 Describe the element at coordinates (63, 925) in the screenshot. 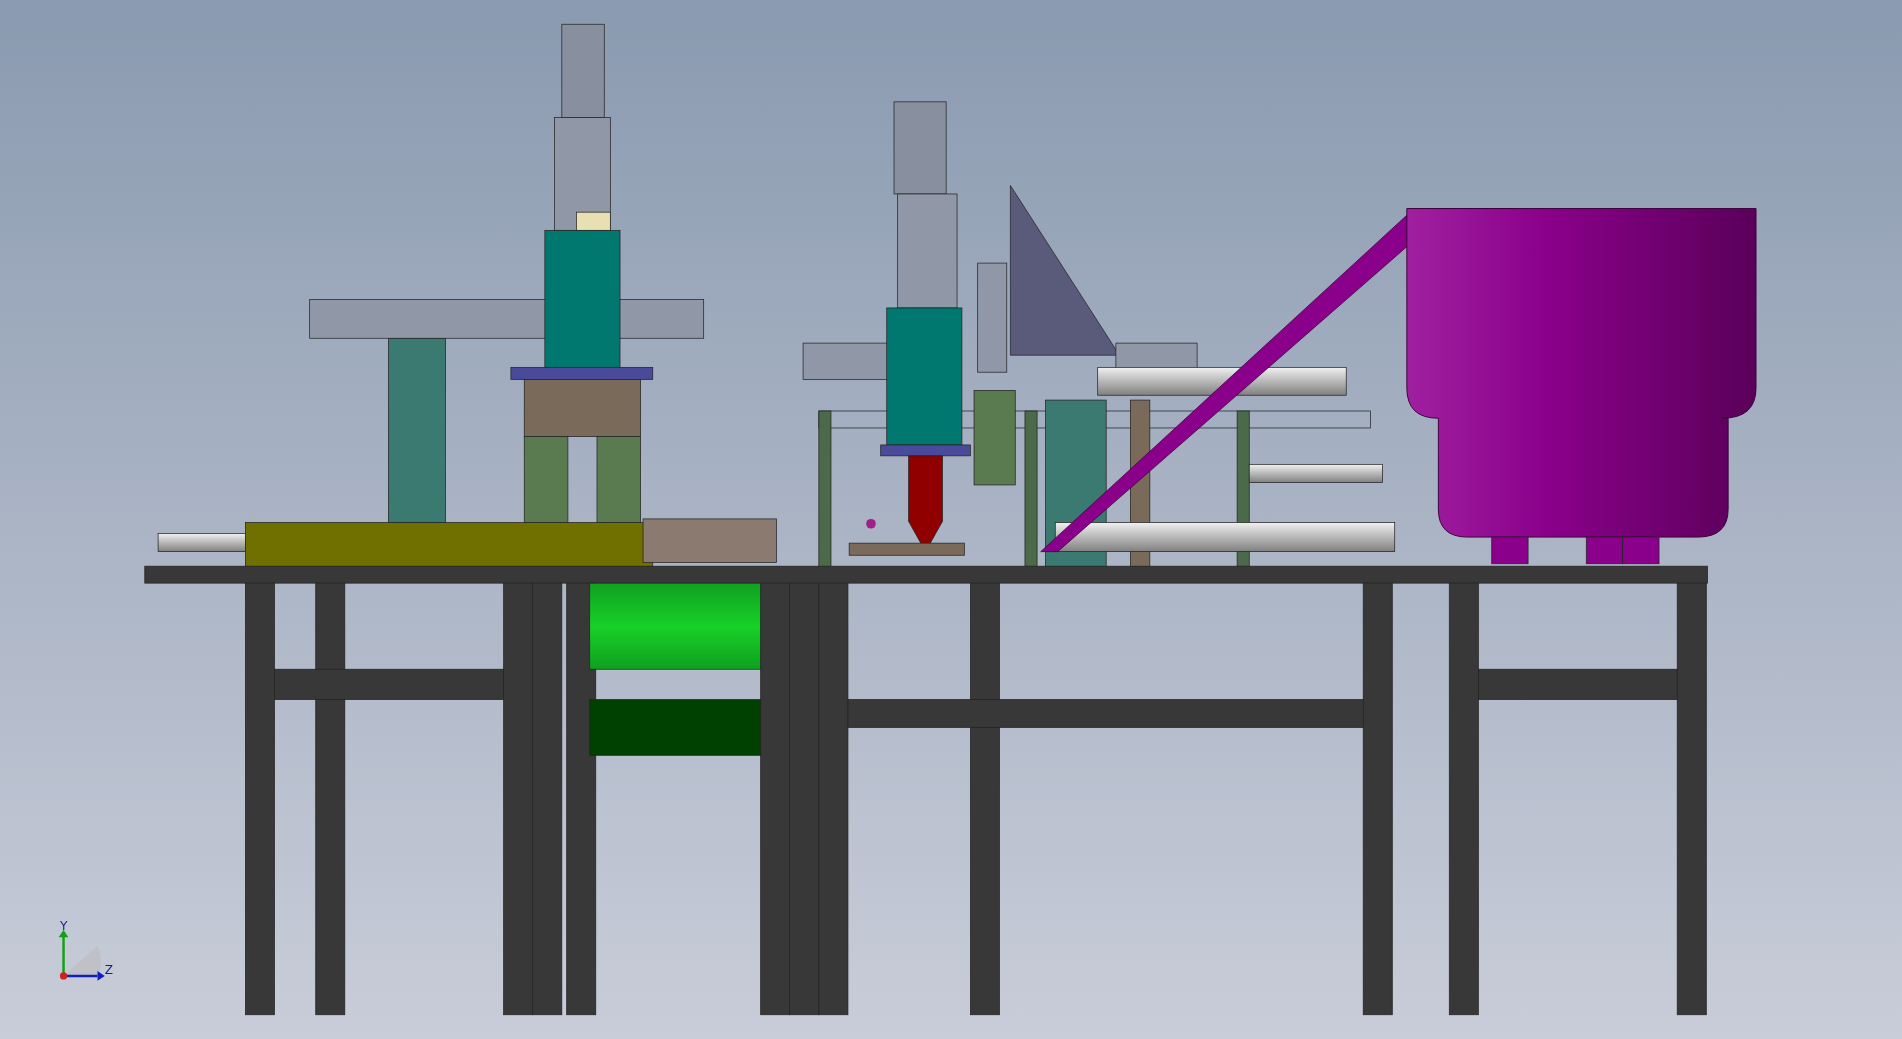

I see `axis-label: Y` at that location.